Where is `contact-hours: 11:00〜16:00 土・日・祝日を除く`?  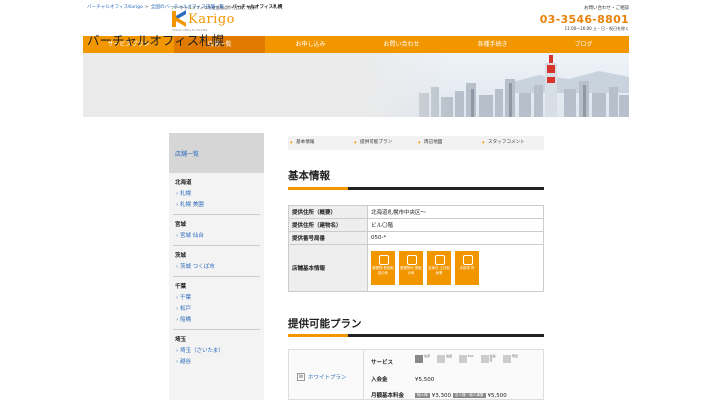
contact-hours: 11:00〜16:00 土・日・祝日を除く is located at coordinates (596, 28).